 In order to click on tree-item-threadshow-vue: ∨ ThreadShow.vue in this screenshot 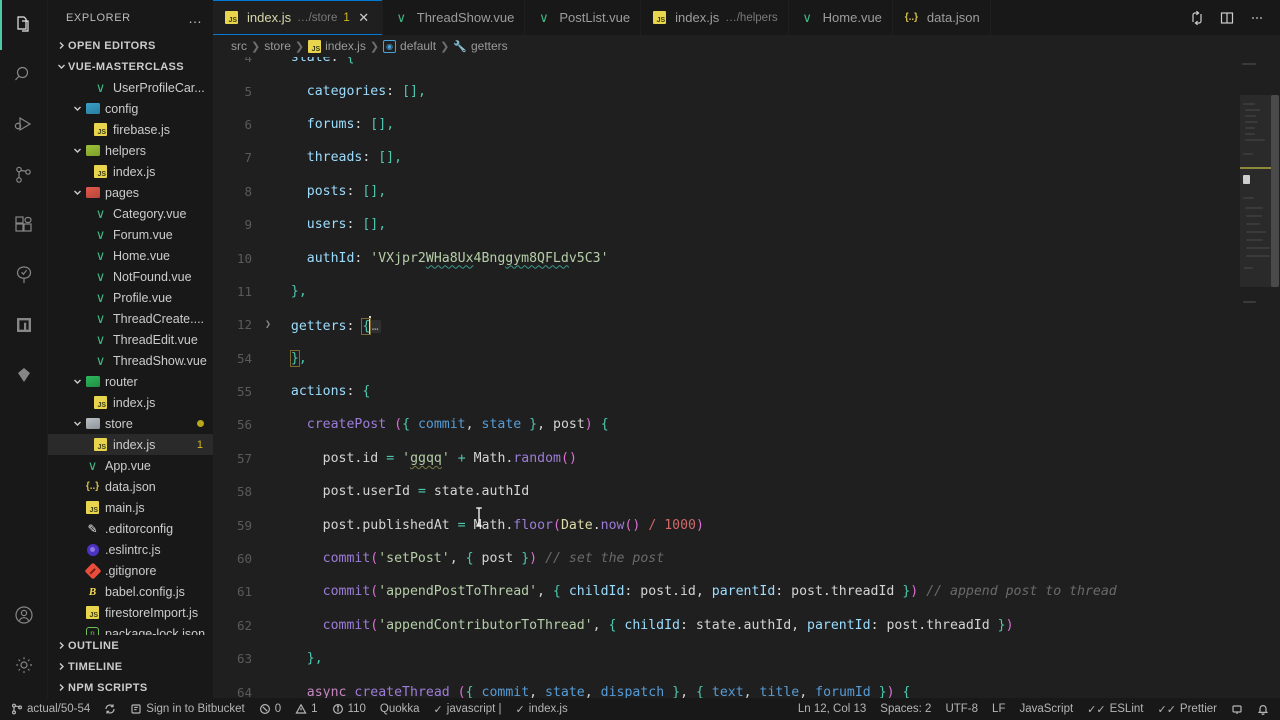, I will do `click(130, 360)`.